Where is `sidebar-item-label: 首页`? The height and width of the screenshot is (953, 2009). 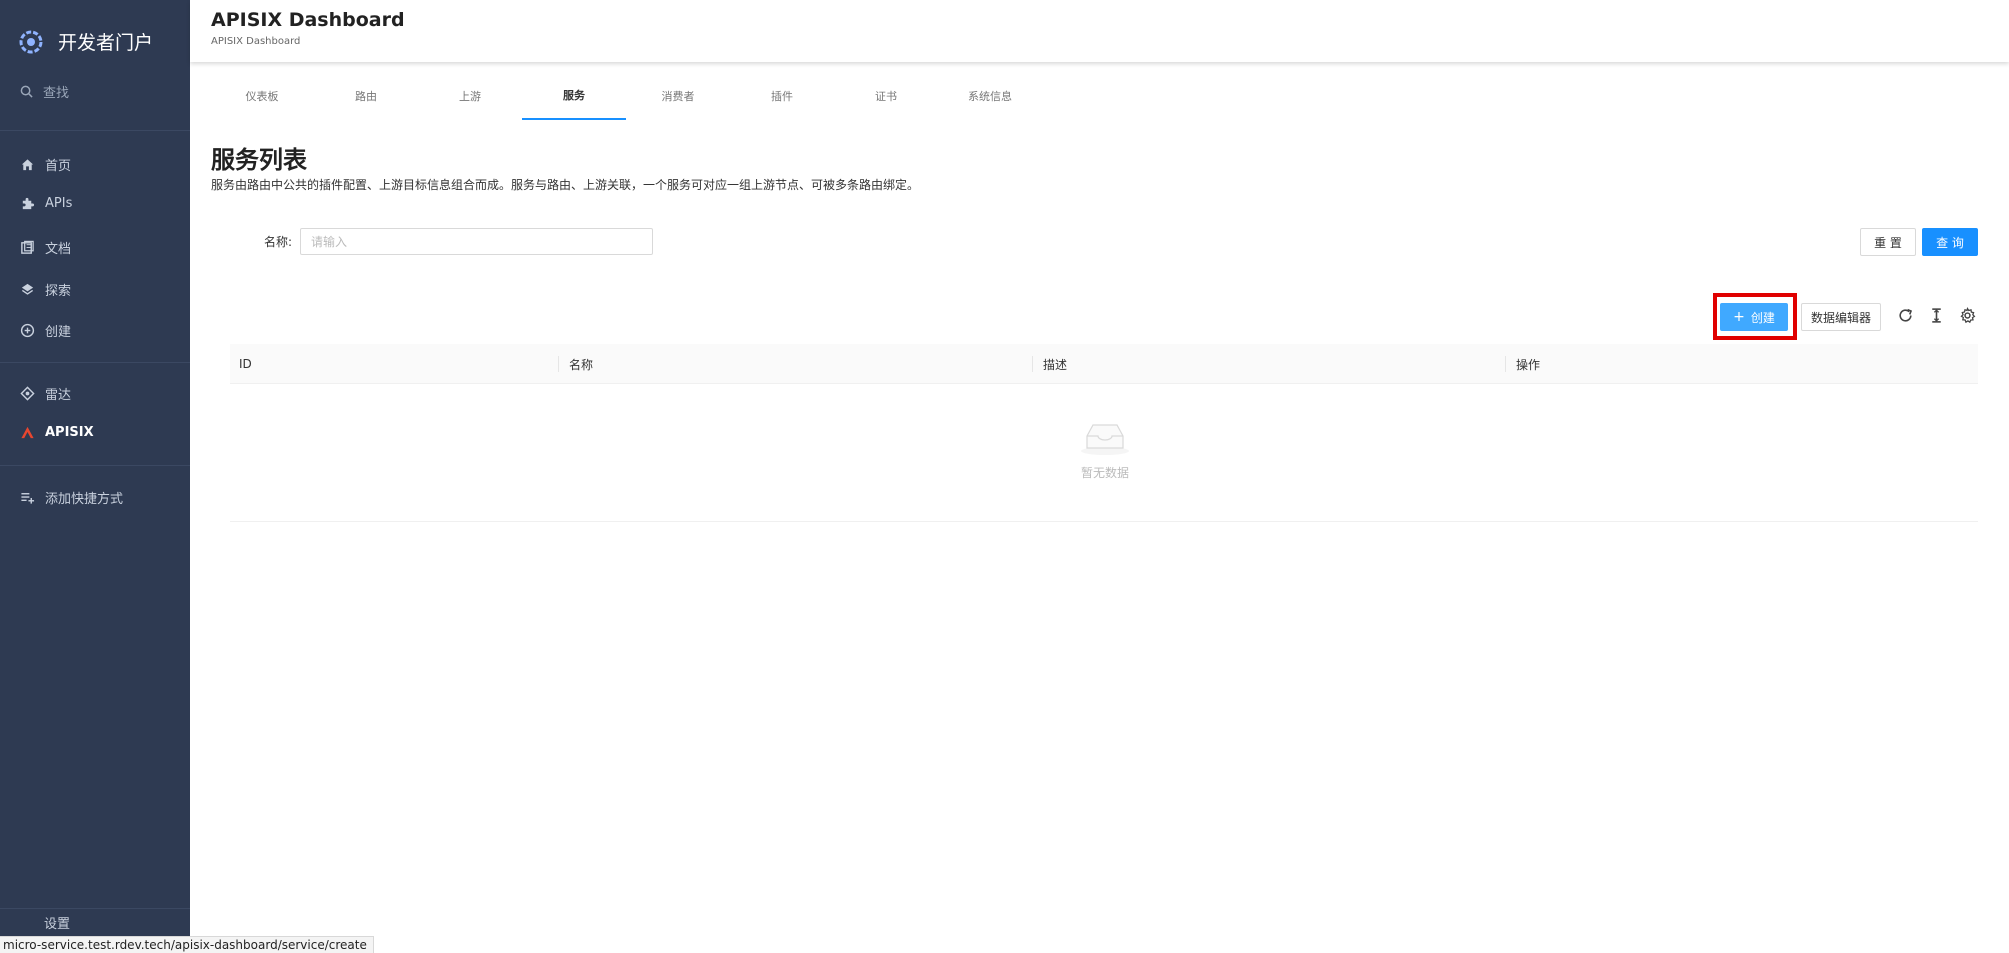 sidebar-item-label: 首页 is located at coordinates (58, 166).